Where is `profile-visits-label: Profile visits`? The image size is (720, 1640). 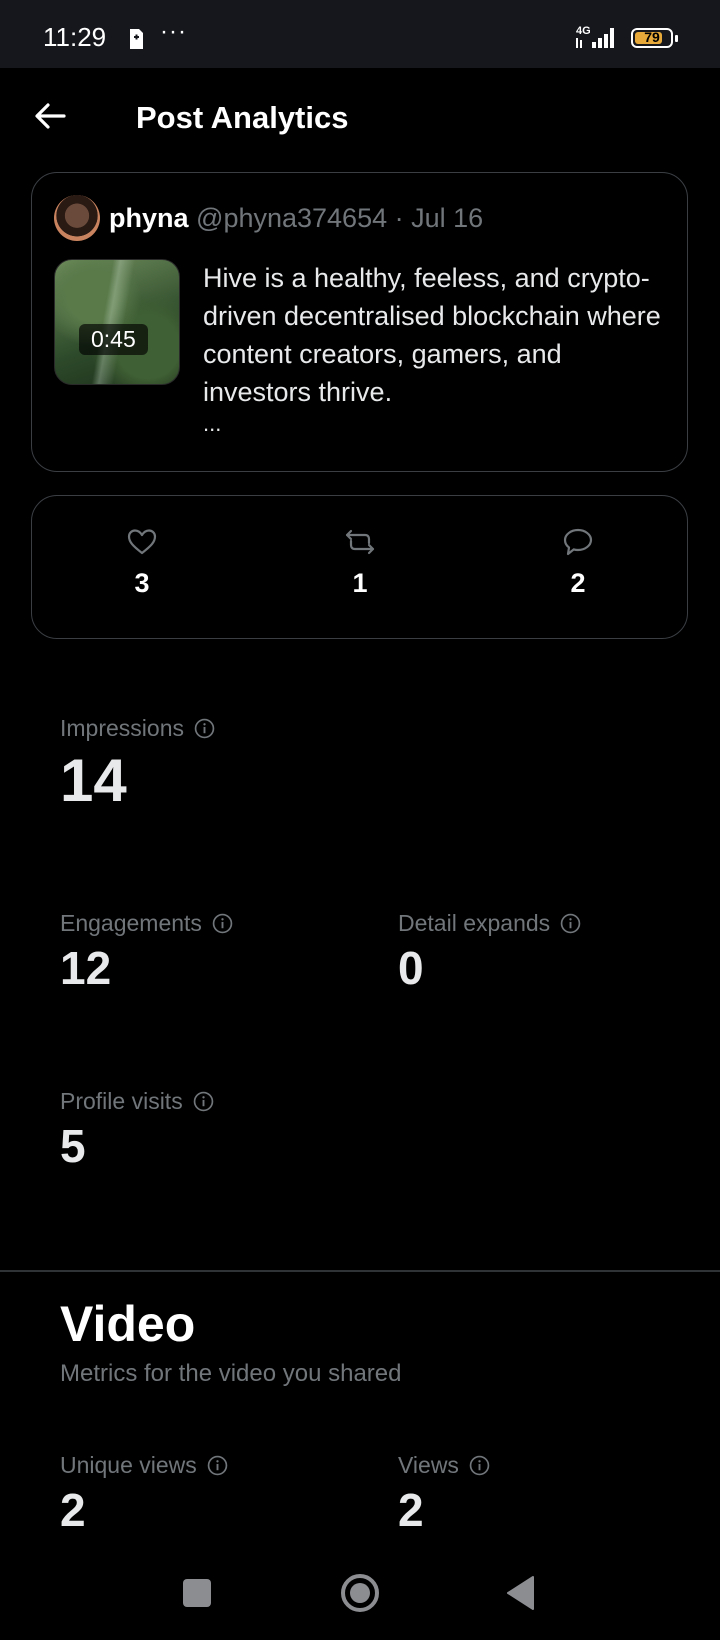
profile-visits-label: Profile visits is located at coordinates (121, 1101).